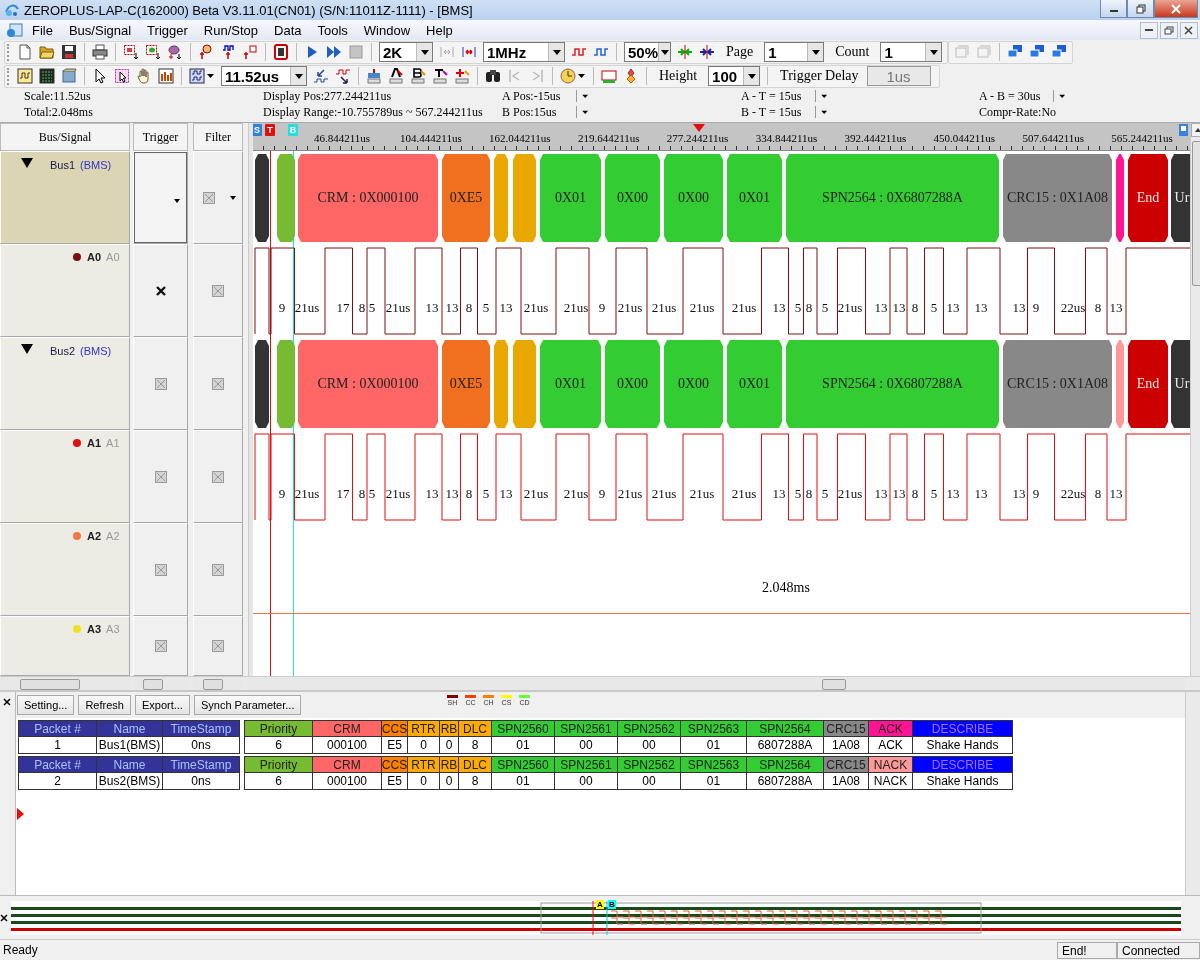 The width and height of the screenshot is (1200, 960). What do you see at coordinates (321, 76) in the screenshot?
I see `arrow-to-wave-icon` at bounding box center [321, 76].